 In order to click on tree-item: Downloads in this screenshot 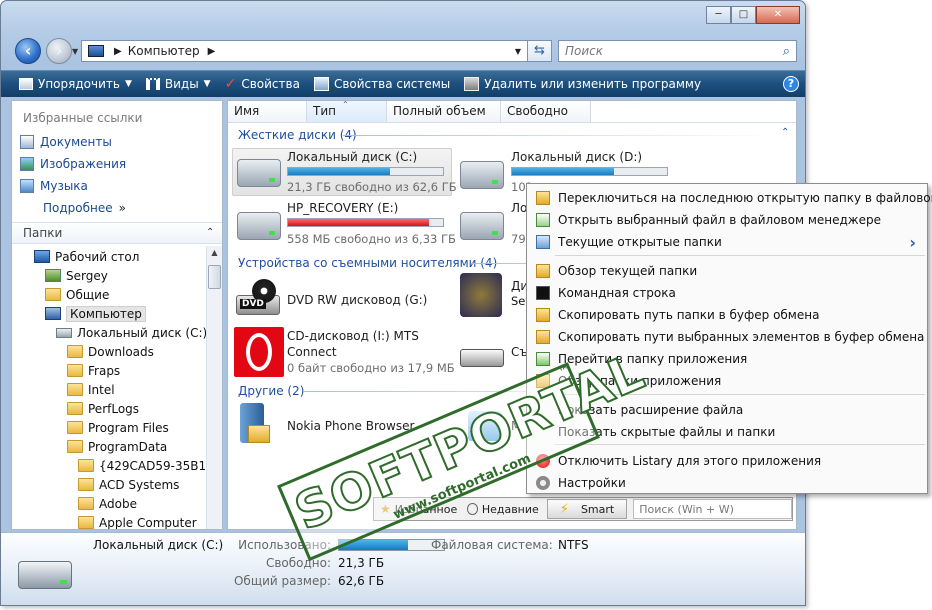, I will do `click(109, 351)`.